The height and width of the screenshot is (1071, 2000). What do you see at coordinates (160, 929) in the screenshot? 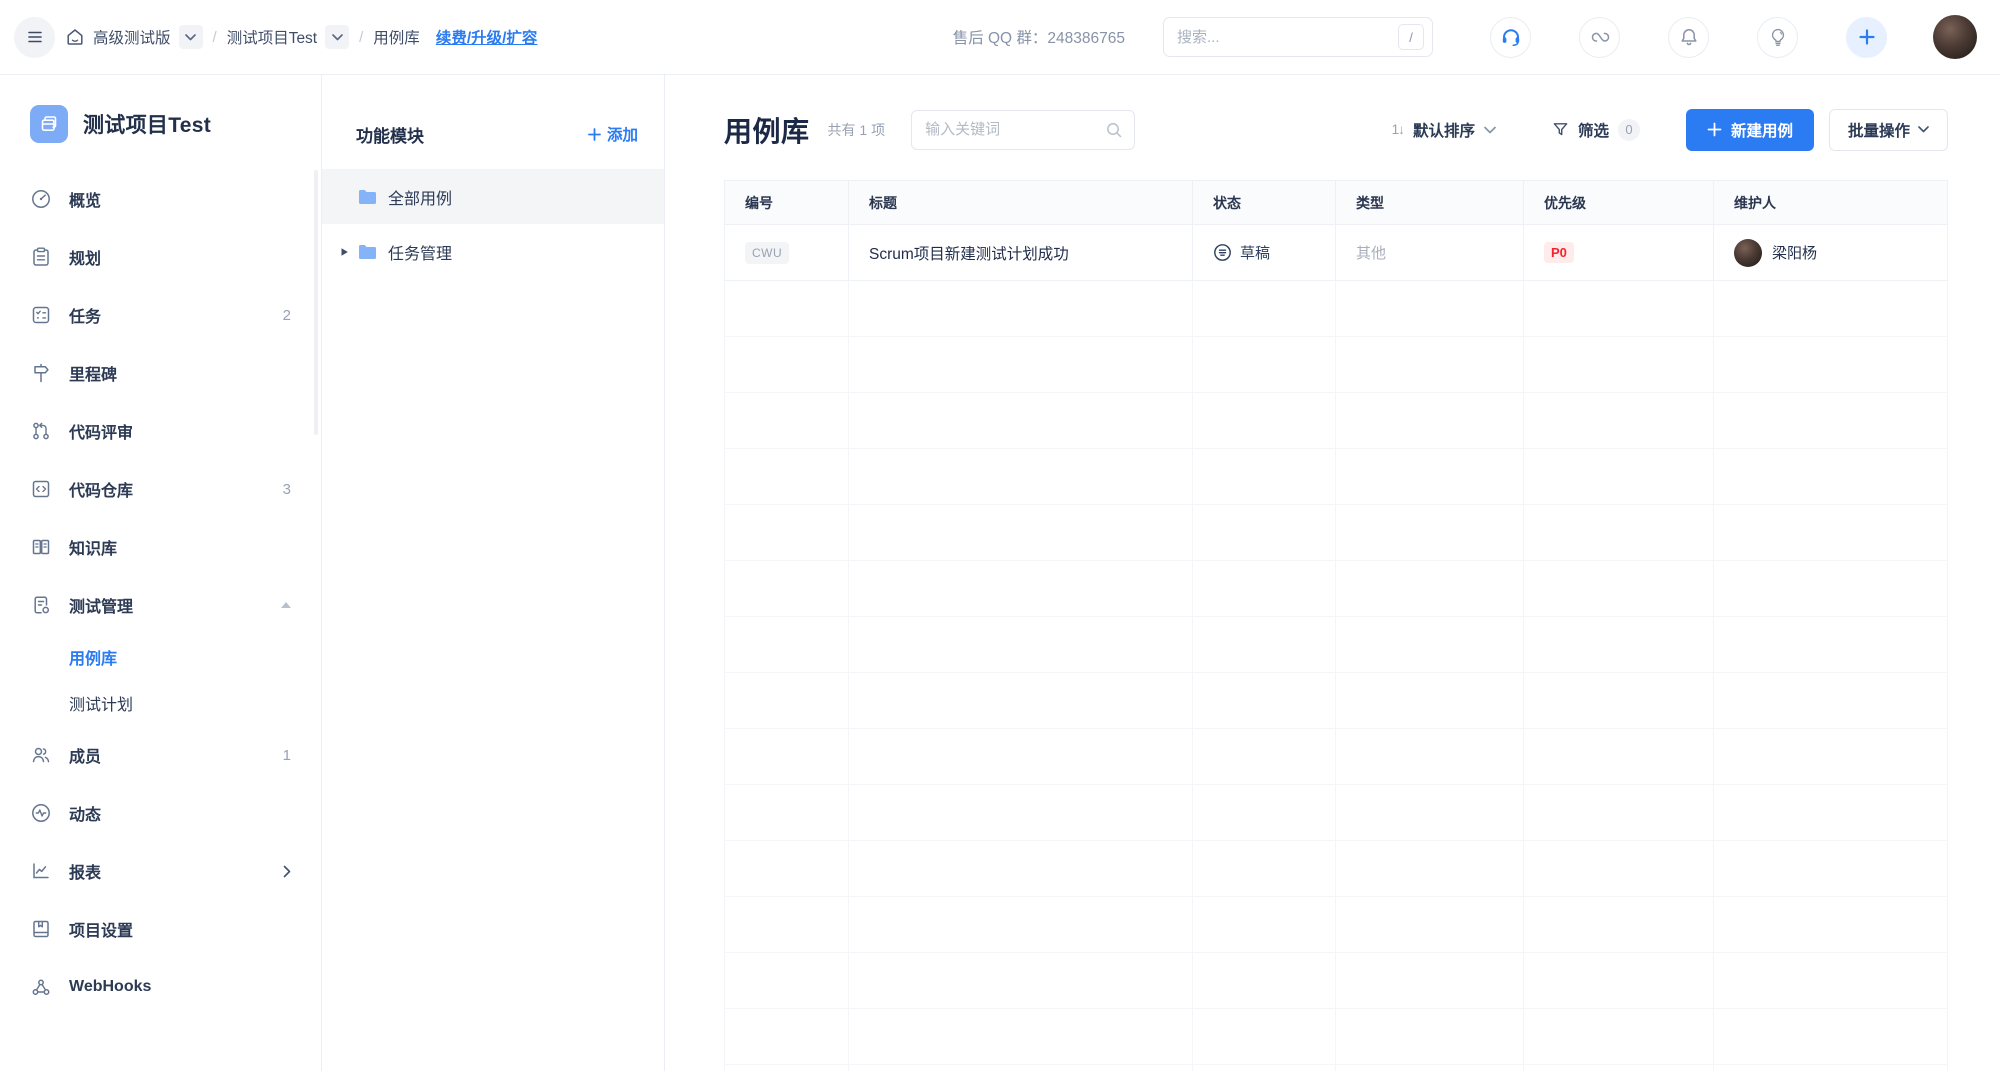
I see `sidebar-item-project-settings: 项目设置` at bounding box center [160, 929].